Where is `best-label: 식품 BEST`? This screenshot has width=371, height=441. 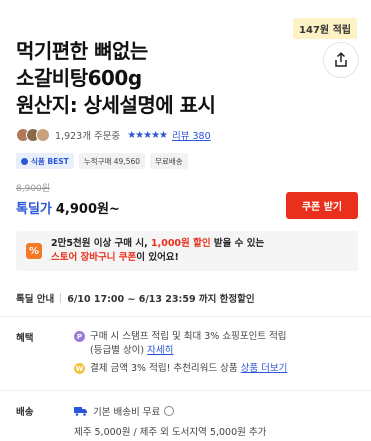 best-label: 식품 BEST is located at coordinates (50, 161).